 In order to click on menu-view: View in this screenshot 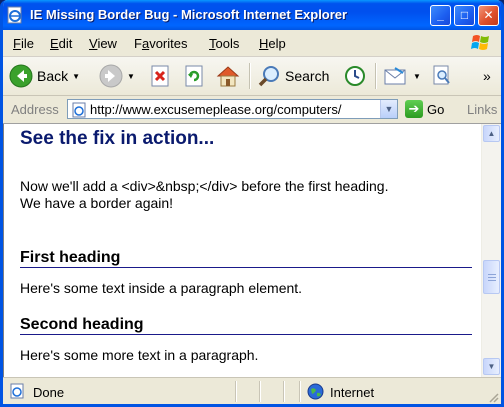, I will do `click(103, 43)`.